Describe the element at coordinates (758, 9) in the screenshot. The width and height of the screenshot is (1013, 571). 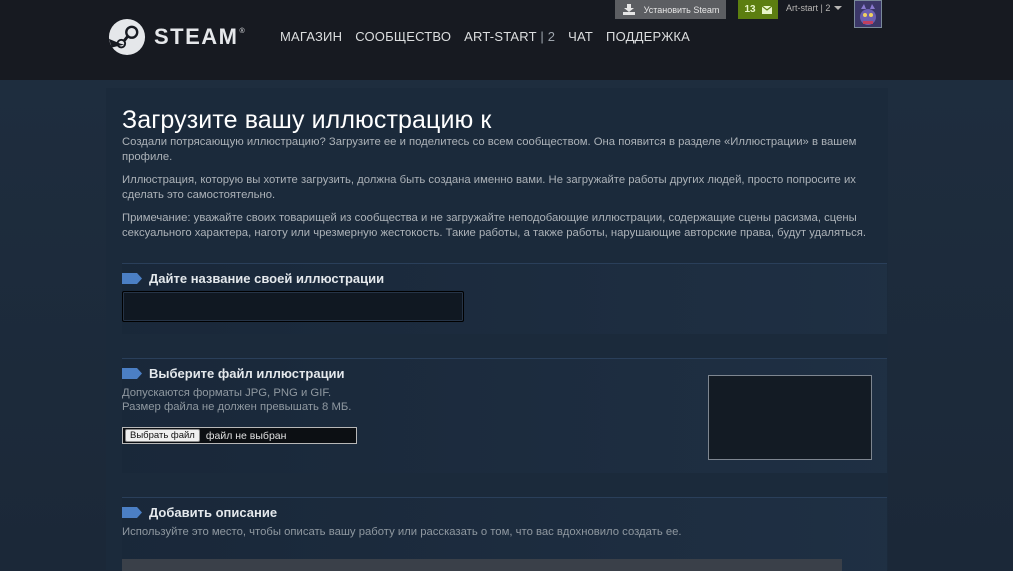
I see `notifications-button: 13` at that location.